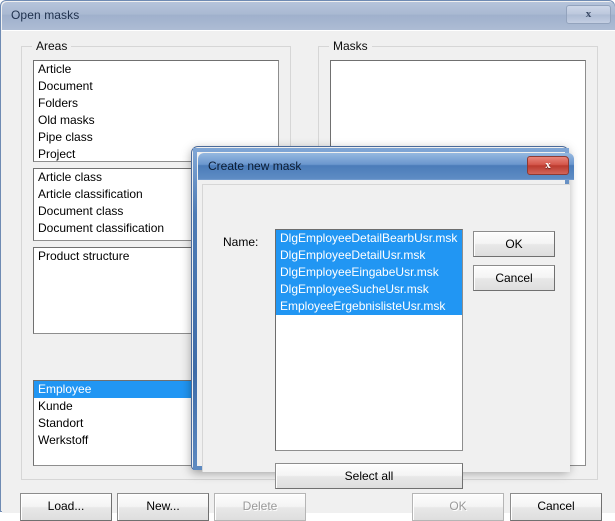 The height and width of the screenshot is (521, 615). Describe the element at coordinates (156, 137) in the screenshot. I see `list-item: Pipe class` at that location.